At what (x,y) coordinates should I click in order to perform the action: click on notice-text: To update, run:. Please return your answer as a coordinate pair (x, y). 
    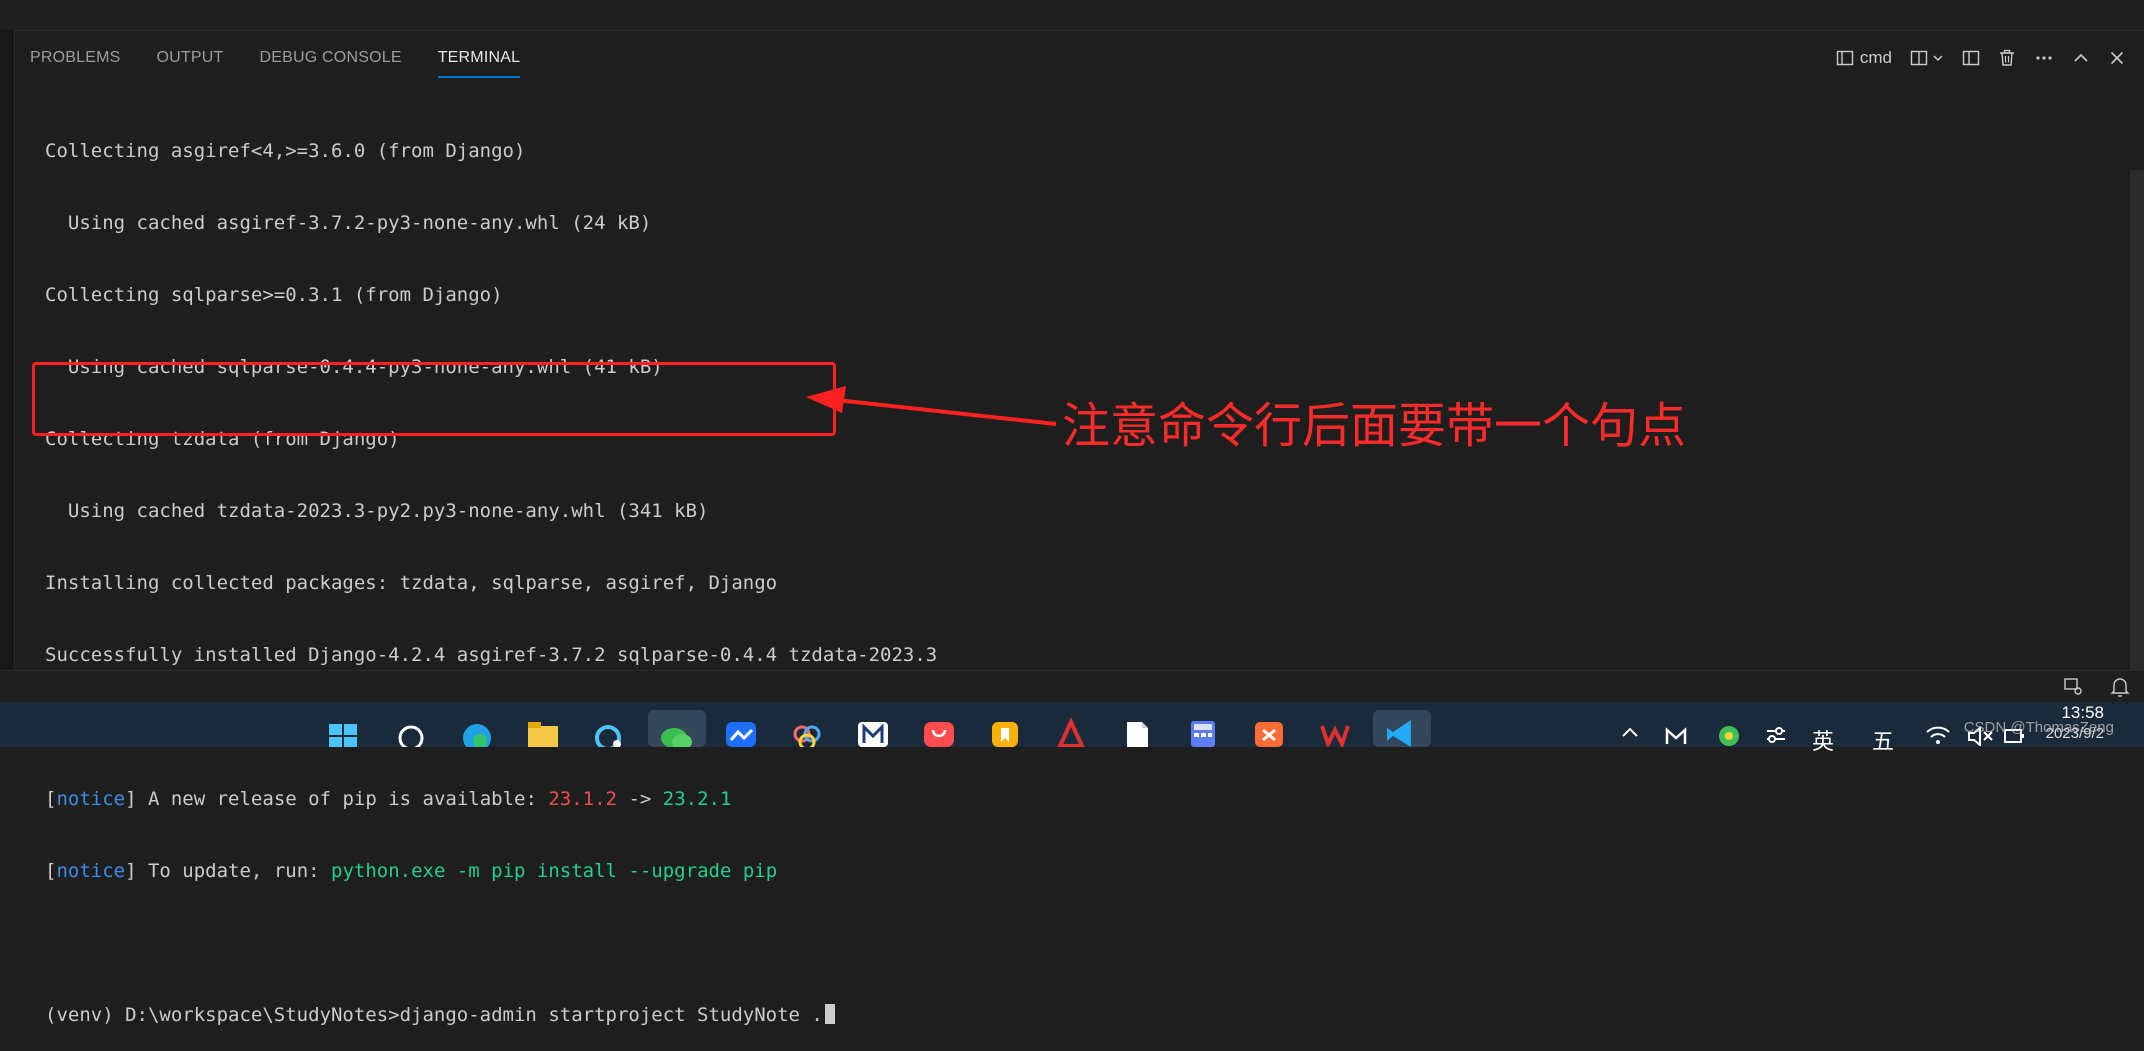
    Looking at the image, I should click on (234, 871).